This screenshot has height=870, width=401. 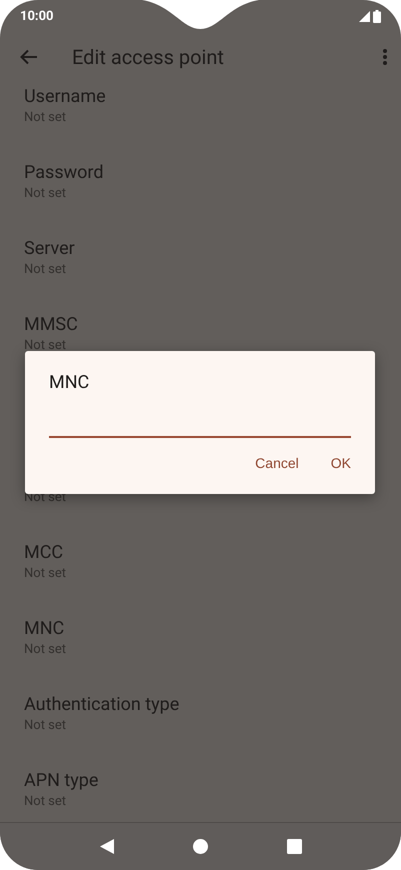 What do you see at coordinates (44, 552) in the screenshot?
I see `setting-title: MCC` at bounding box center [44, 552].